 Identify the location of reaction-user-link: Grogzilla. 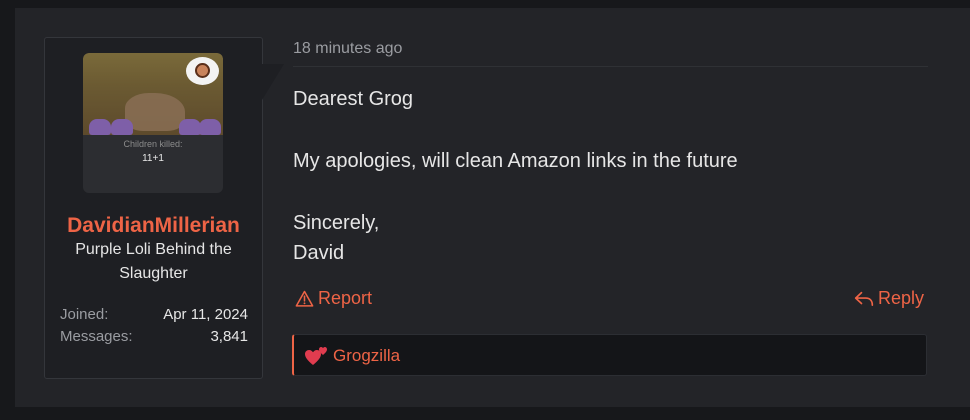
(366, 356).